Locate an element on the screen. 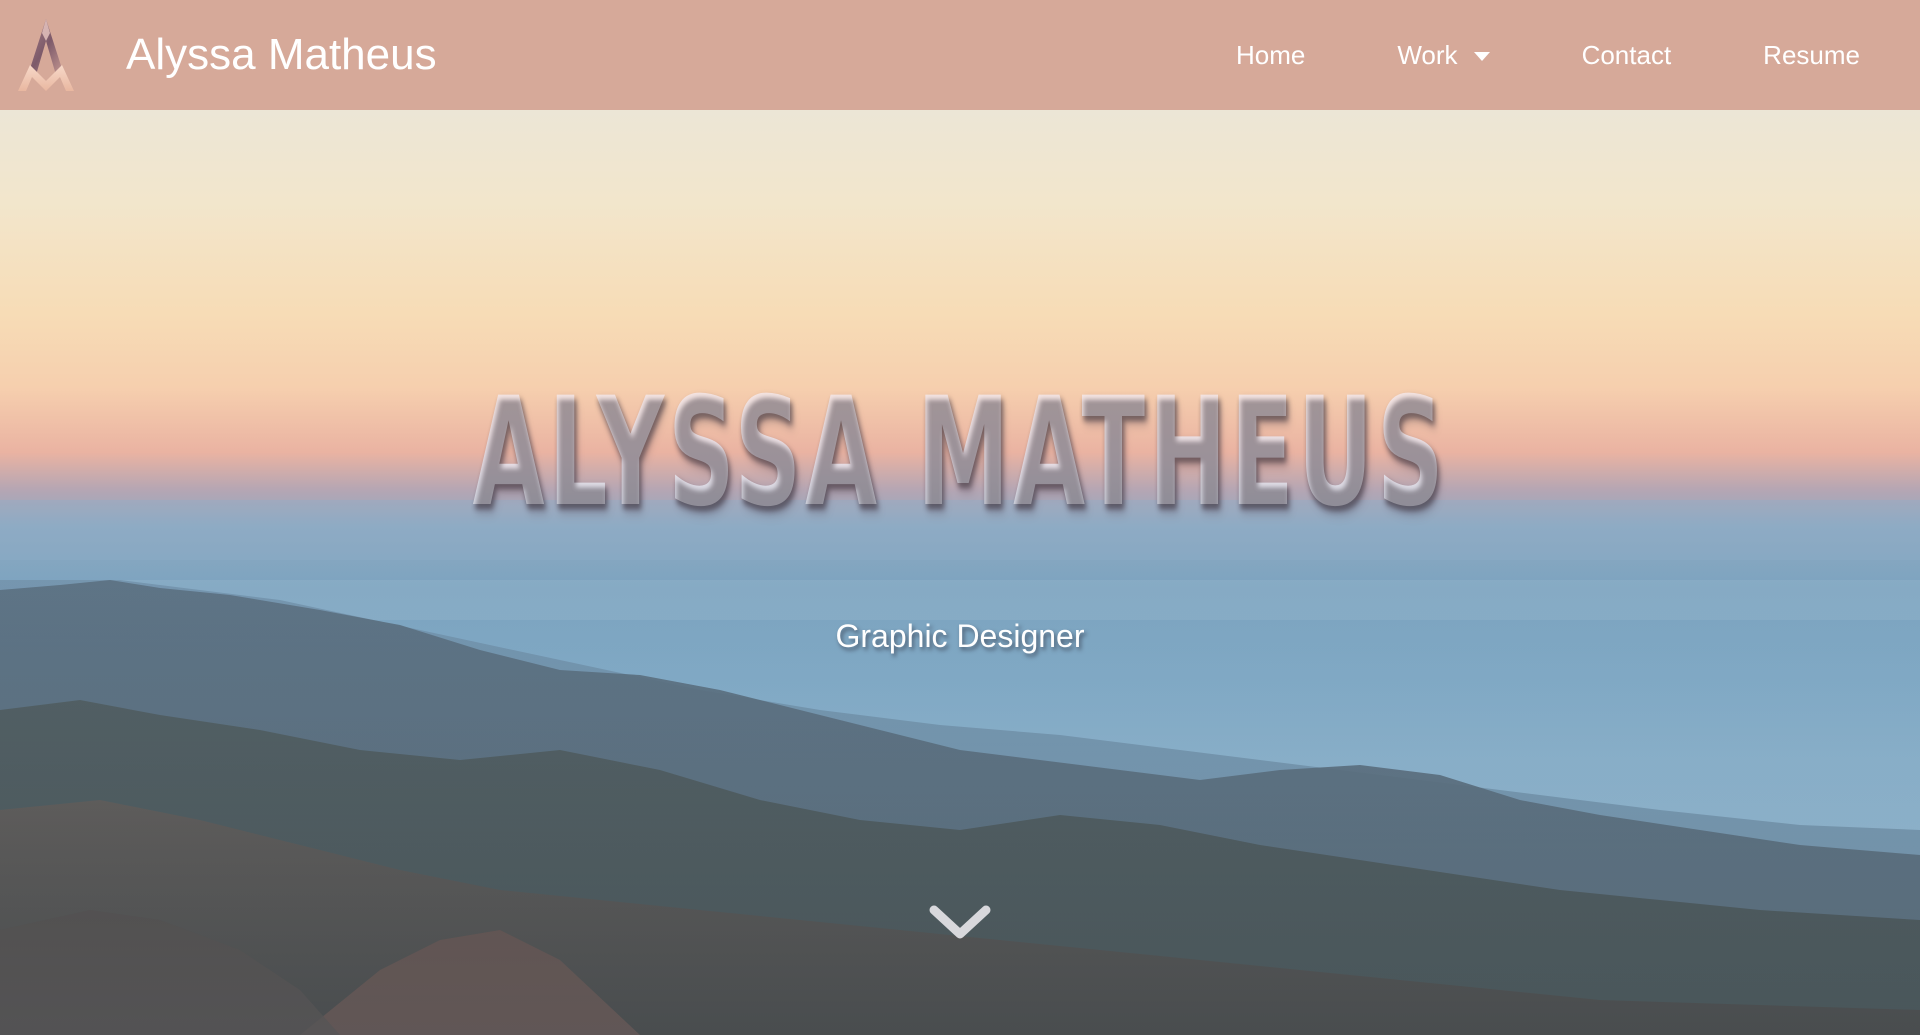  nav-link-work-label: Work is located at coordinates (1427, 54).